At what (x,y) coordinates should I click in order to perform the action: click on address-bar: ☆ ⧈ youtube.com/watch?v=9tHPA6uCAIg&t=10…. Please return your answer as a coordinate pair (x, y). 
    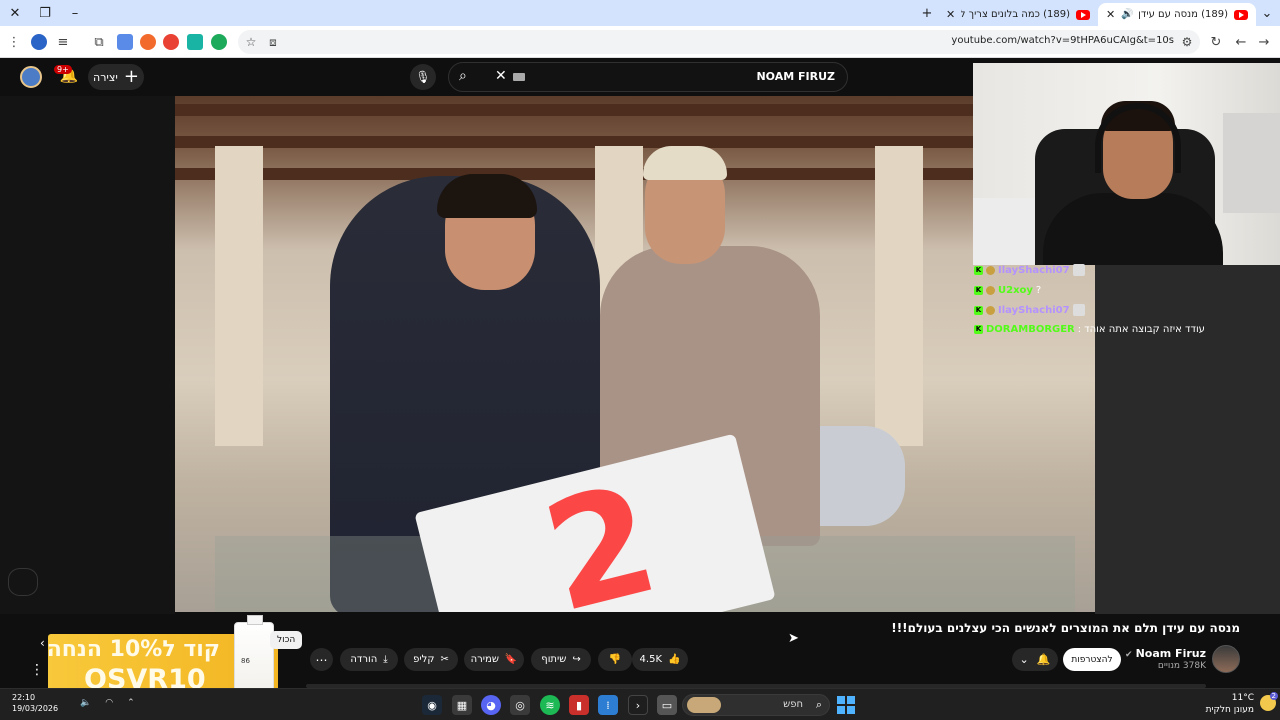
    Looking at the image, I should click on (719, 42).